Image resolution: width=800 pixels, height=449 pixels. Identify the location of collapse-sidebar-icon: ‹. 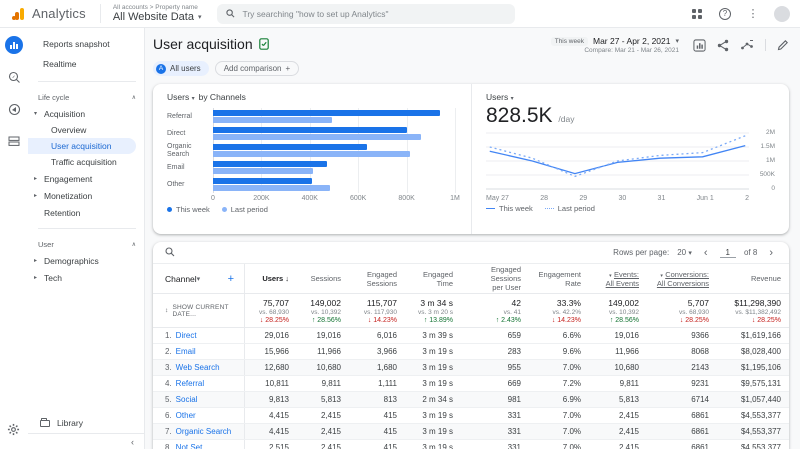
(132, 442).